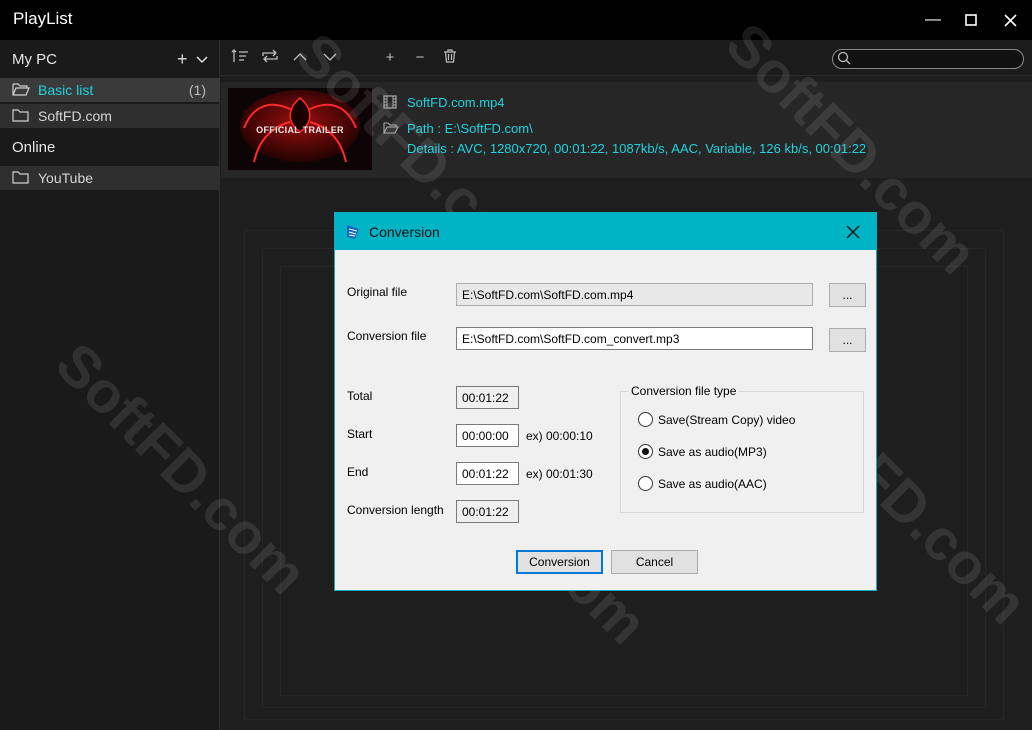  I want to click on move-up-icon, so click(300, 58).